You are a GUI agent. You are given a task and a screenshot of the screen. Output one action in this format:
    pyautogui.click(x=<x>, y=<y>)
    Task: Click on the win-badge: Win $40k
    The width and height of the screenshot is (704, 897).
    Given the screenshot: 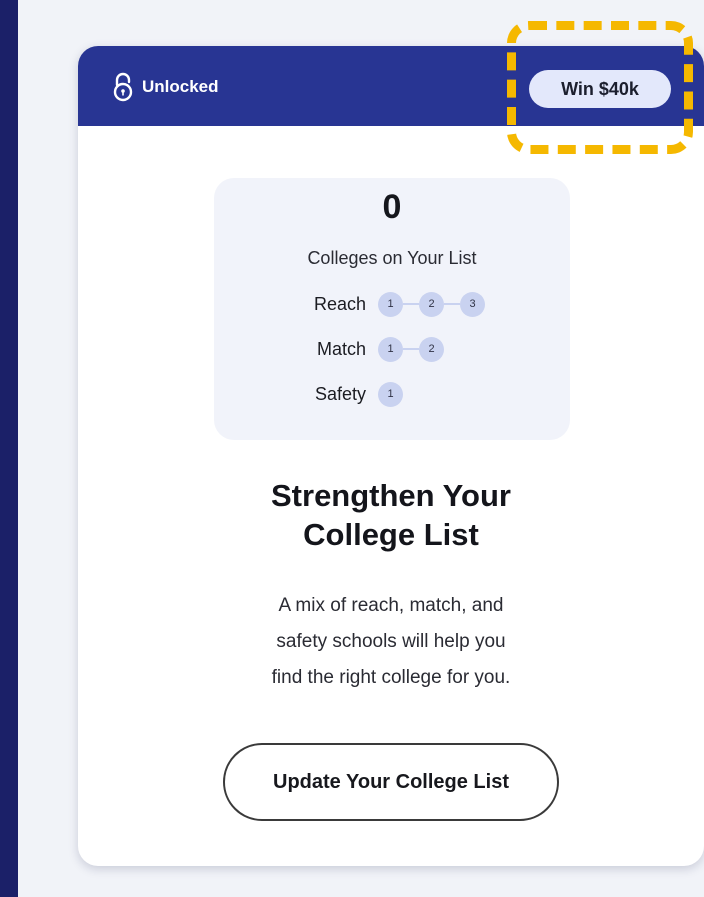 What is the action you would take?
    pyautogui.click(x=600, y=89)
    